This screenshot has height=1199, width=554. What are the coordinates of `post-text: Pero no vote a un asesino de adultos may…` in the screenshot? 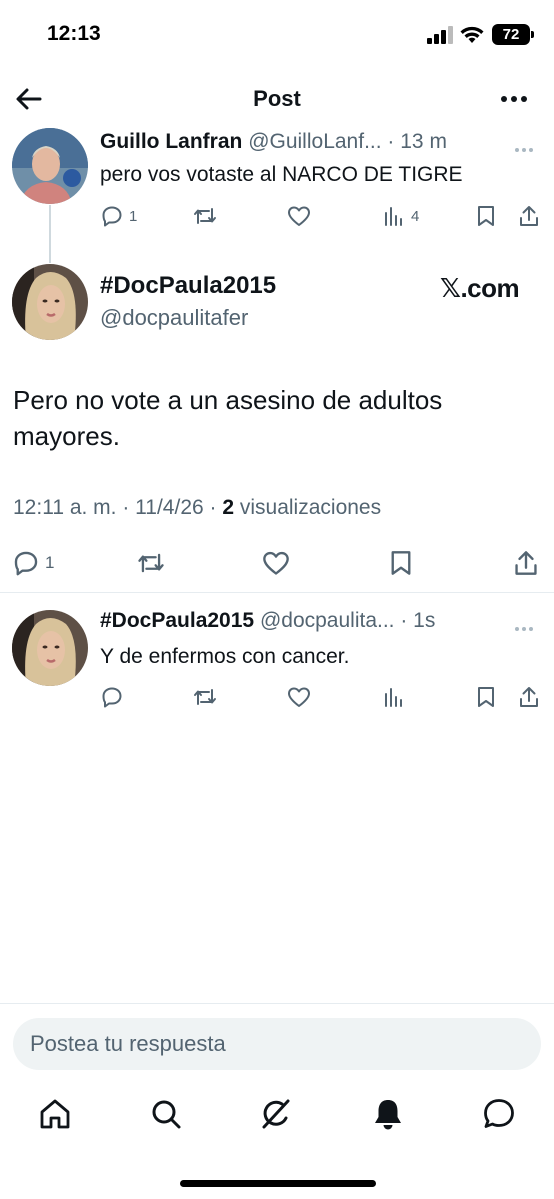 It's located at (228, 418).